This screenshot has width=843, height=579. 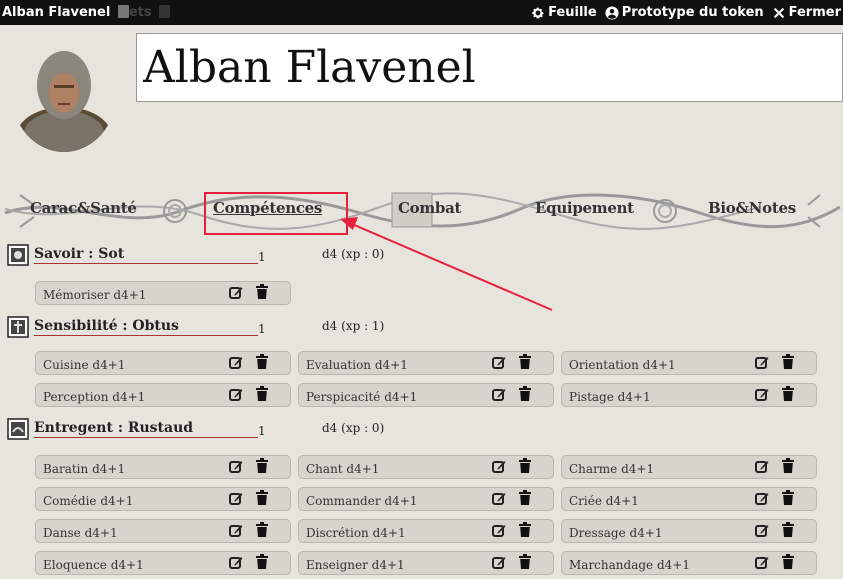 What do you see at coordinates (692, 12) in the screenshot?
I see `prototype-token-label: Prototype du token` at bounding box center [692, 12].